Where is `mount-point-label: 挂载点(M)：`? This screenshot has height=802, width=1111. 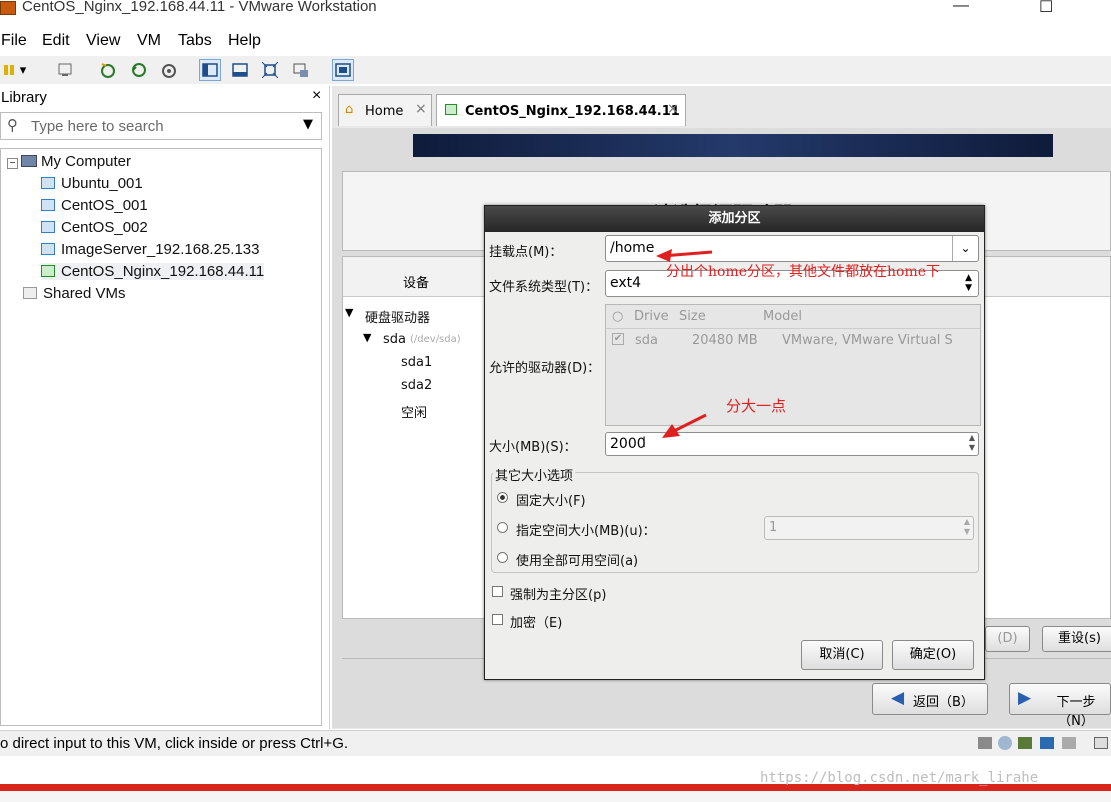 mount-point-label: 挂载点(M)： is located at coordinates (526, 252).